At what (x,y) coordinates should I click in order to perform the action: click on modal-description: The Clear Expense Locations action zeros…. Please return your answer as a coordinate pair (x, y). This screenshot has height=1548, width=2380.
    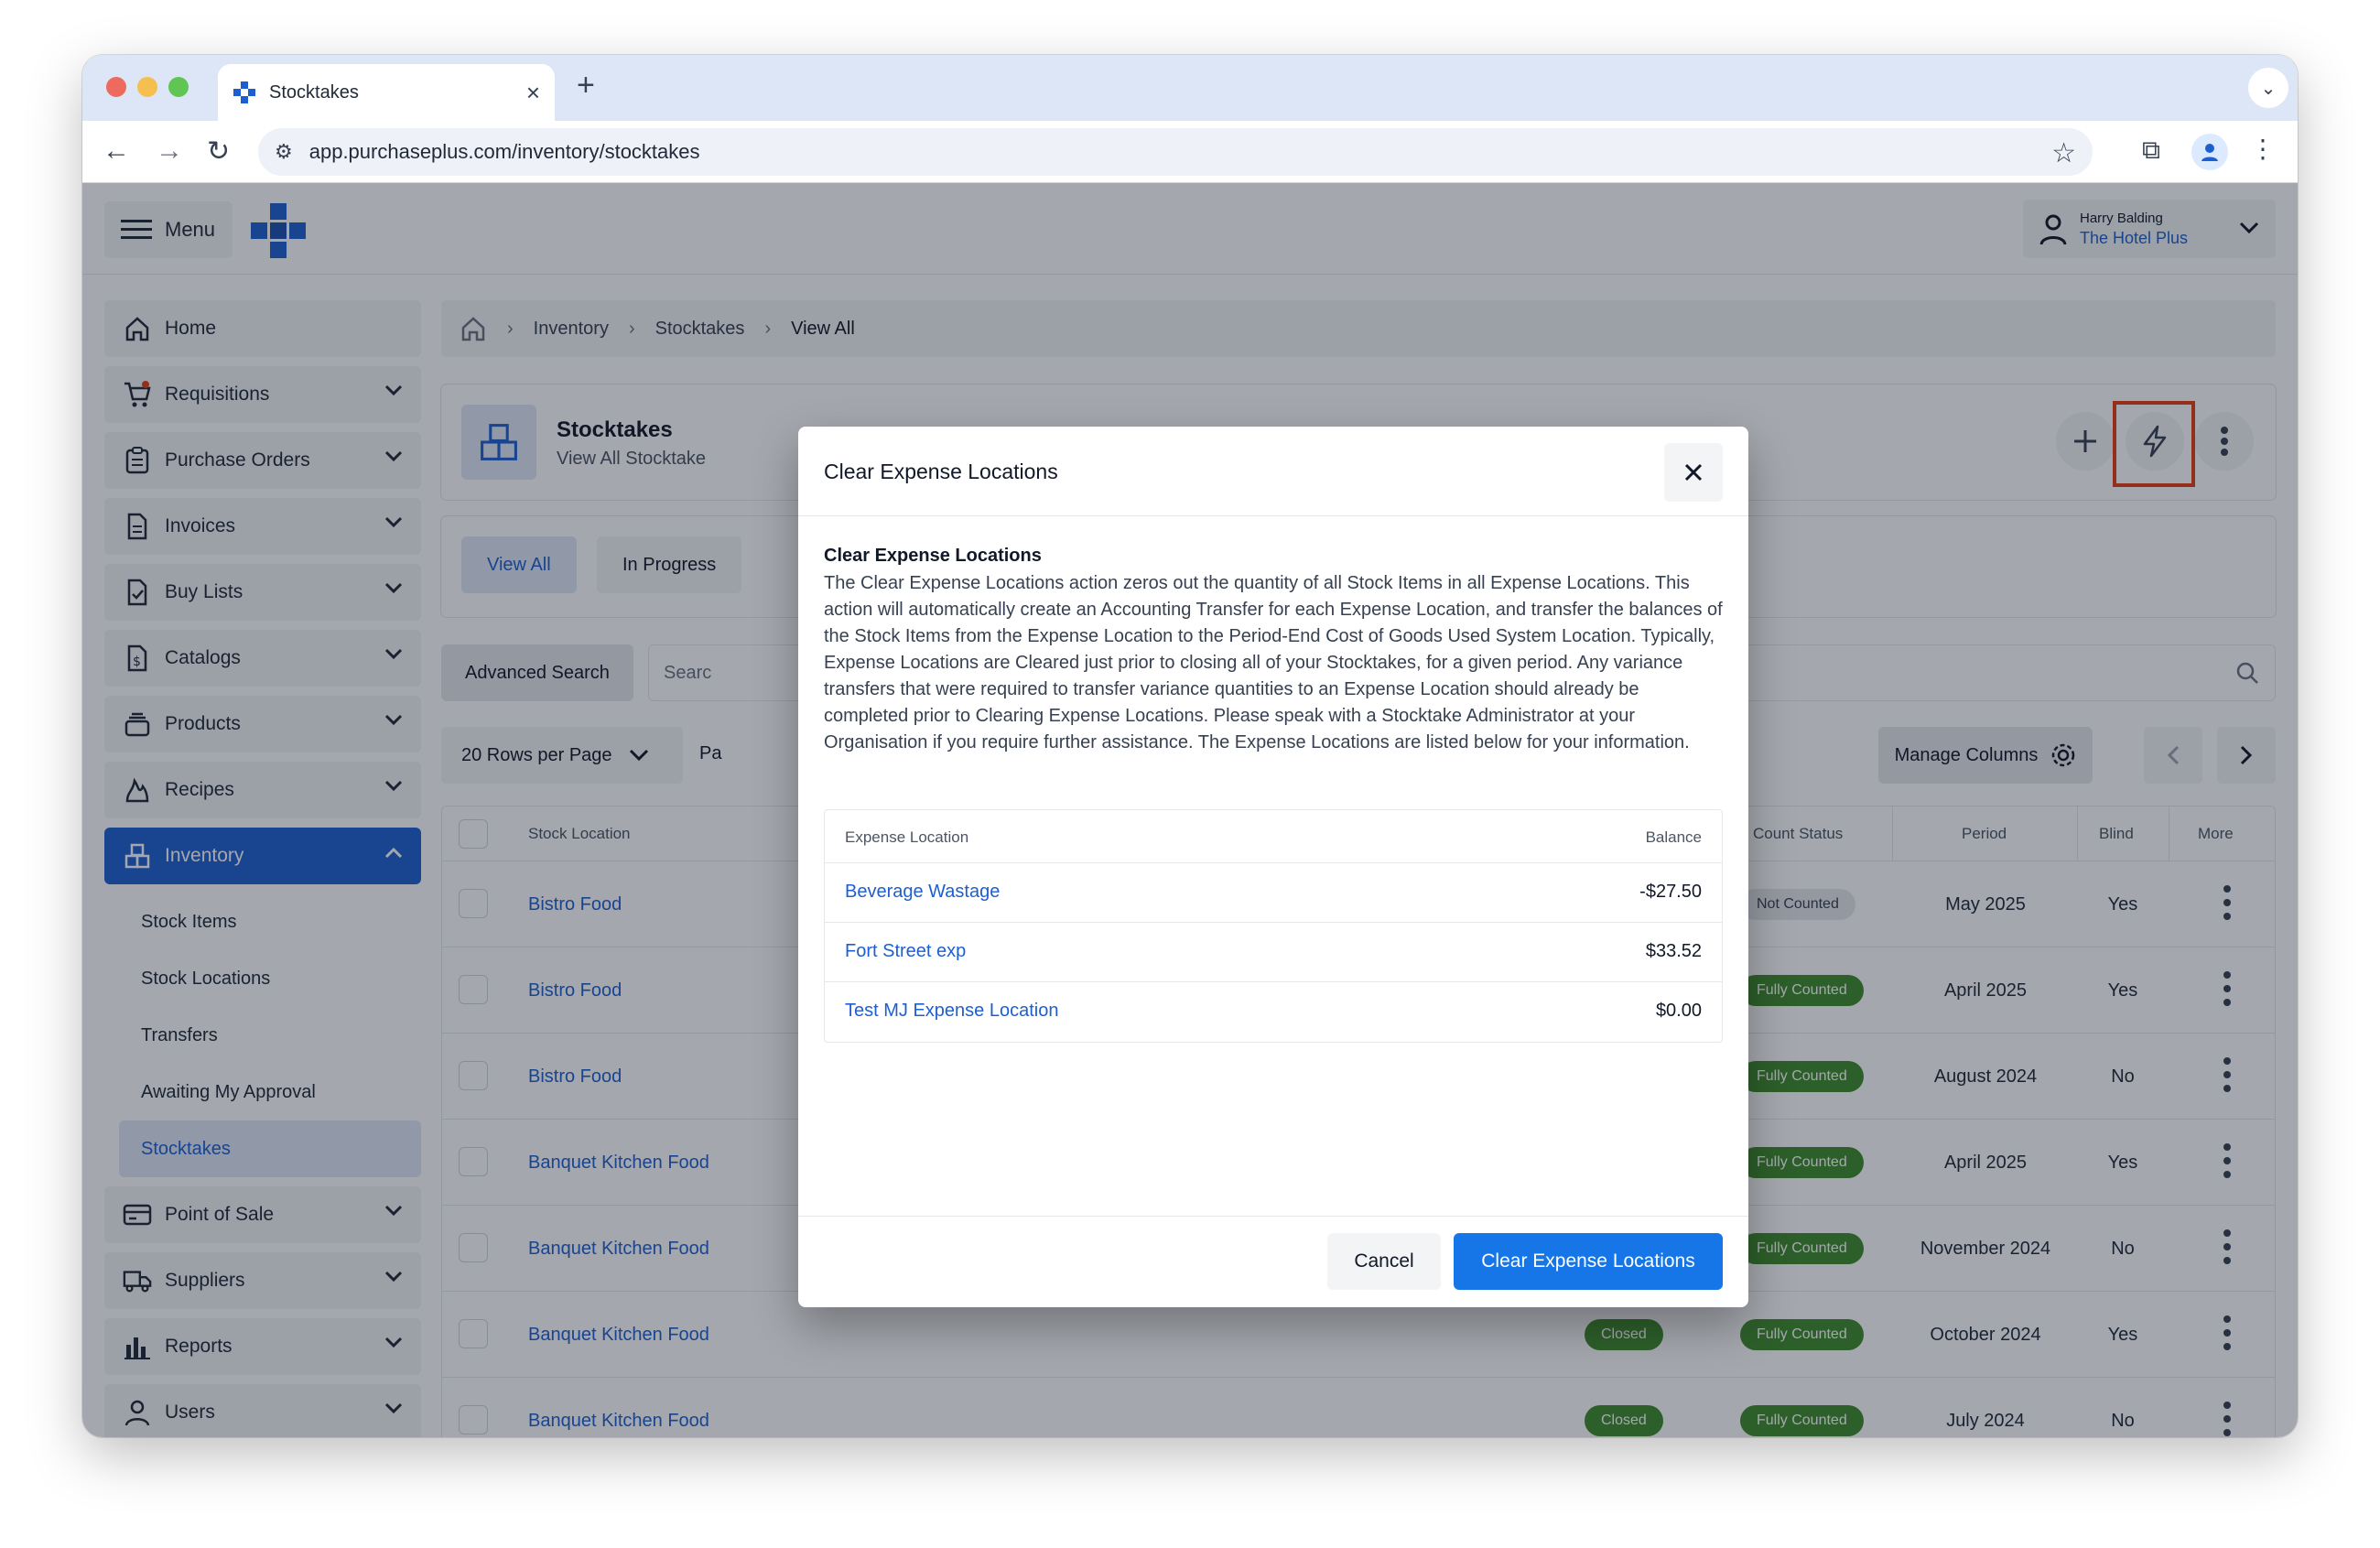
    Looking at the image, I should click on (1273, 663).